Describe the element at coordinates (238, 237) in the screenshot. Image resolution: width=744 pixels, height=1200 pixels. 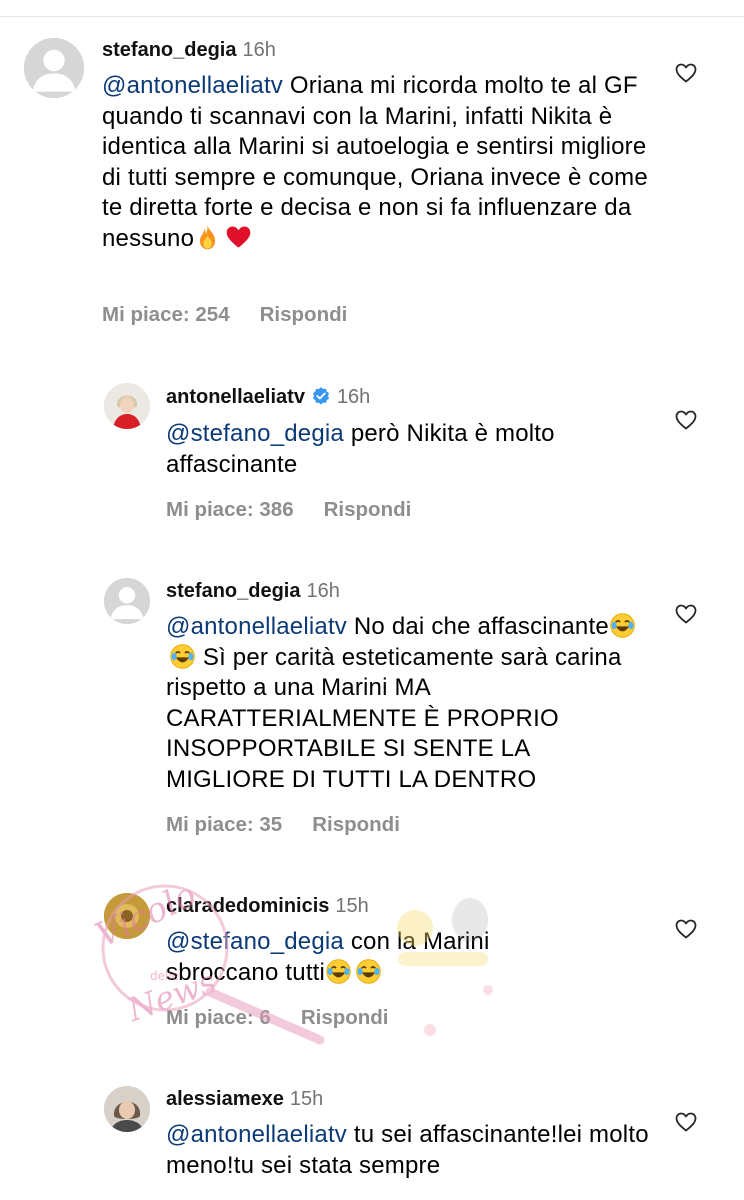
I see `red-heart-emoji-icon` at that location.